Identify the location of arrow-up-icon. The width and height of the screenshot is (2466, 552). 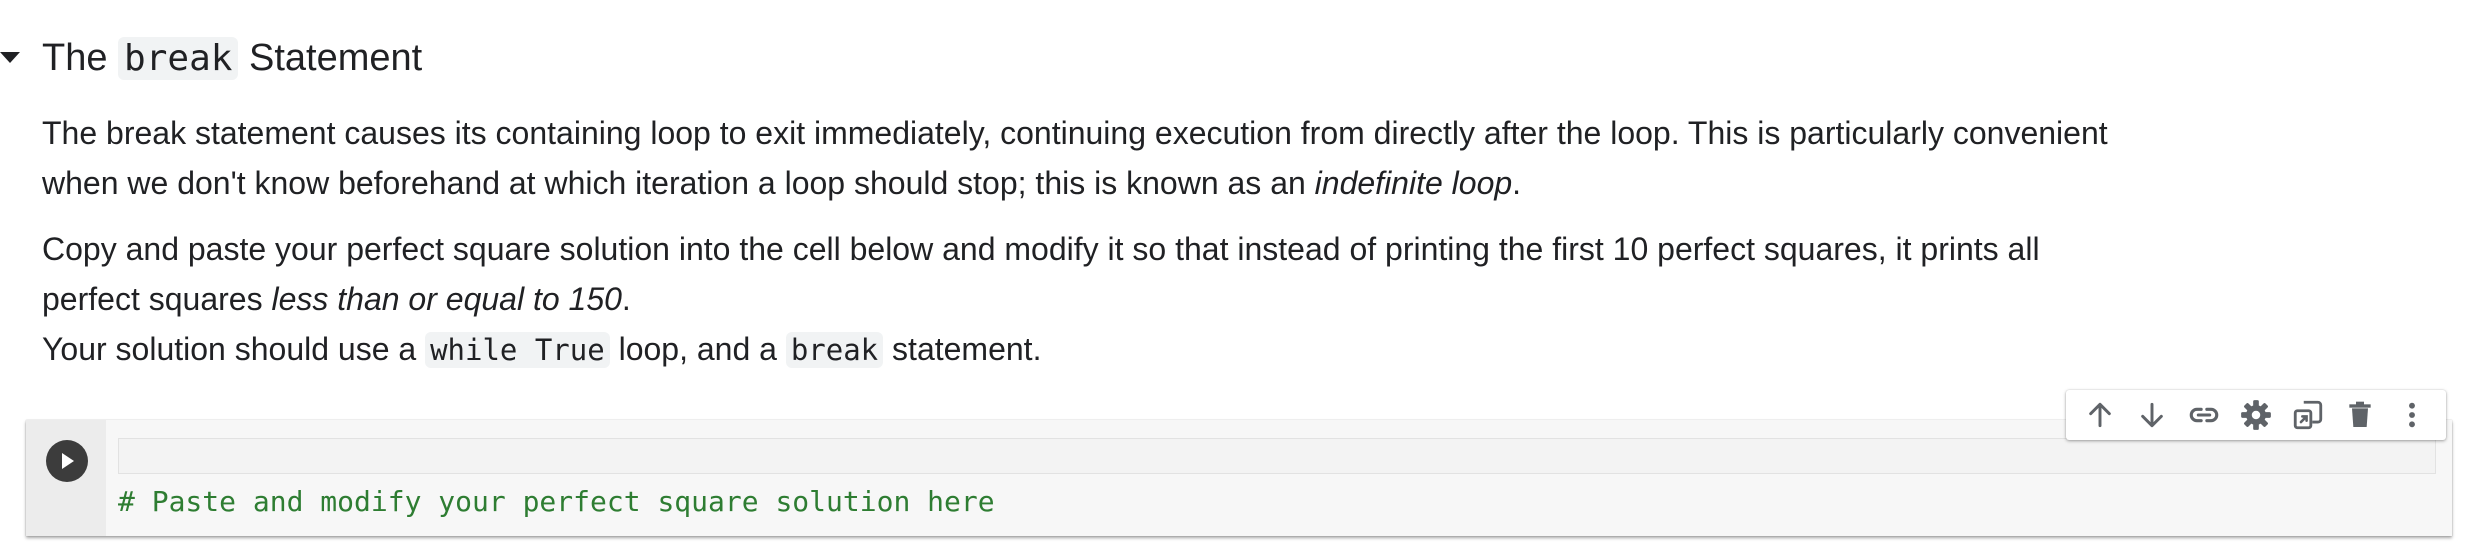
(2100, 415).